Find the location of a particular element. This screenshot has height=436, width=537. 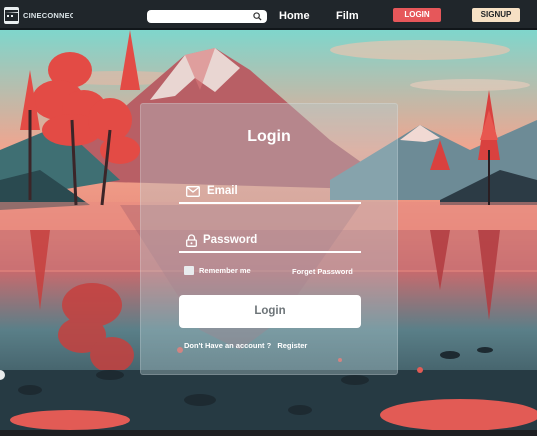

nav-link-home: Home is located at coordinates (294, 16).